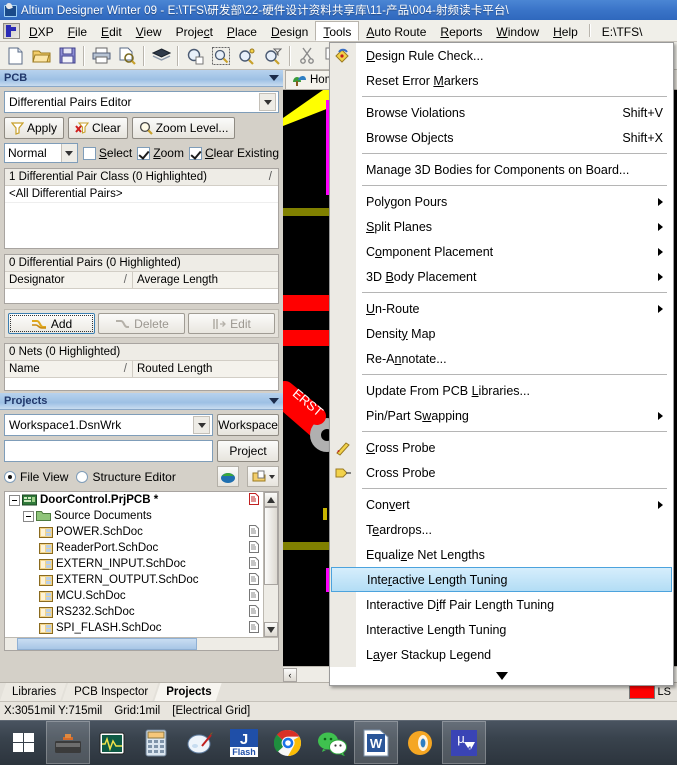  I want to click on project-input, so click(108, 451).